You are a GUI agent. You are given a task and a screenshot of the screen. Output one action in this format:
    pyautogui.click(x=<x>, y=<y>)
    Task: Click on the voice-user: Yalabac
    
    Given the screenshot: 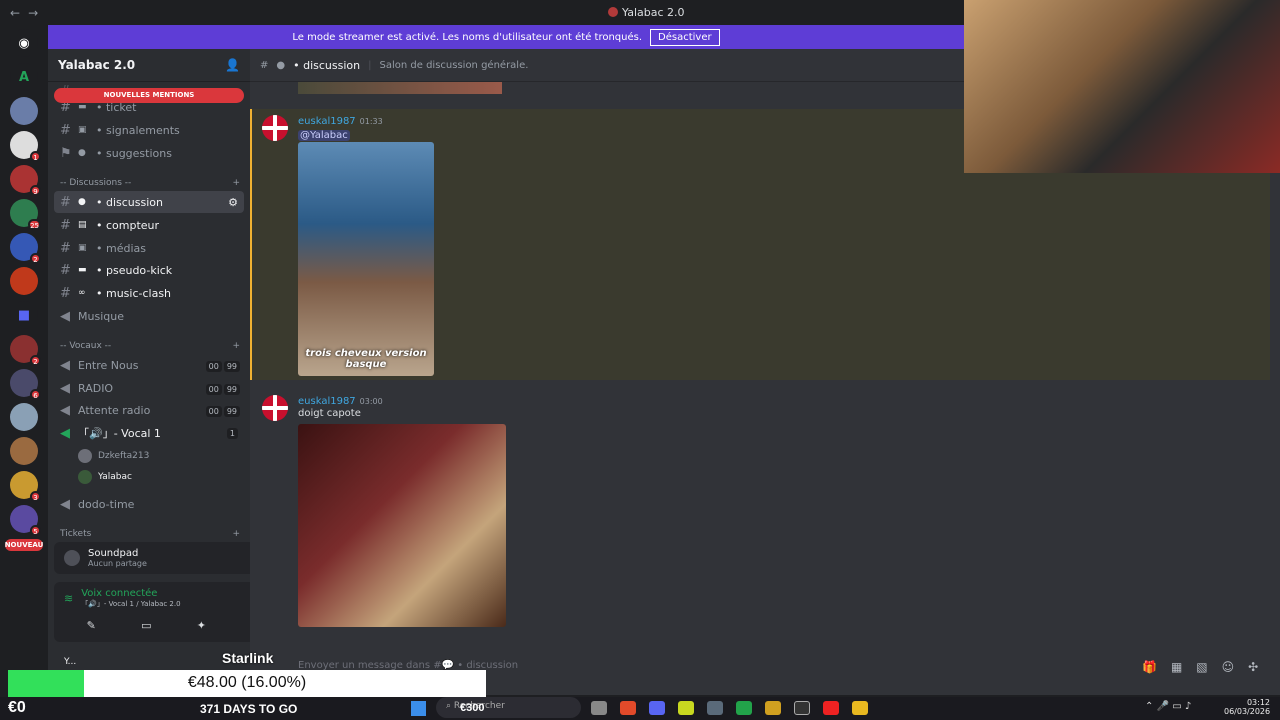 What is the action you would take?
    pyautogui.click(x=105, y=477)
    